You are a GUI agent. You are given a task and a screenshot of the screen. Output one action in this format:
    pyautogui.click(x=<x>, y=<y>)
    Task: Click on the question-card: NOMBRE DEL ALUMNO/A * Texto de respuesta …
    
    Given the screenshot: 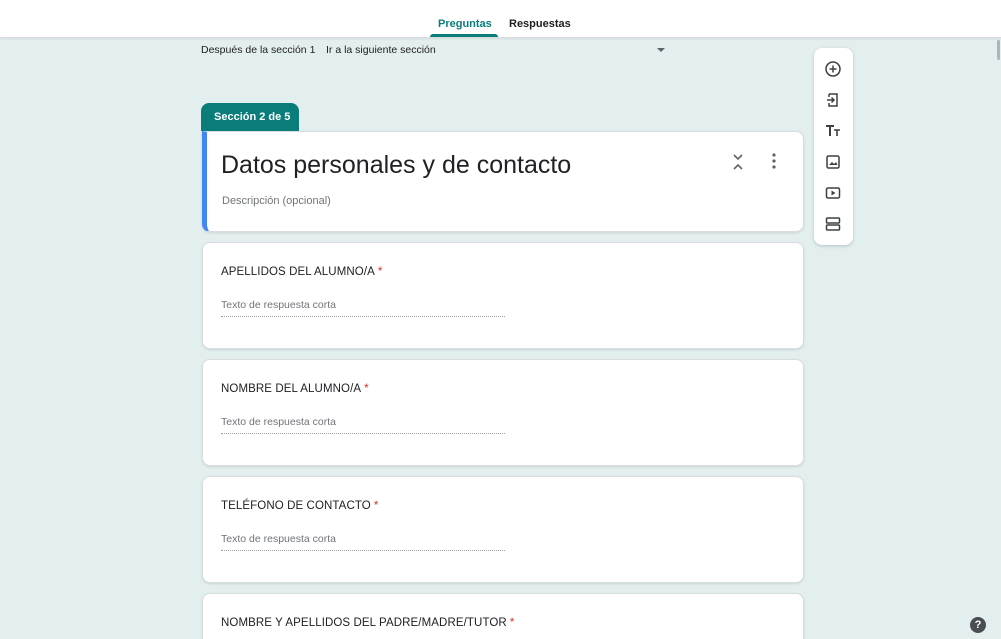 What is the action you would take?
    pyautogui.click(x=503, y=412)
    